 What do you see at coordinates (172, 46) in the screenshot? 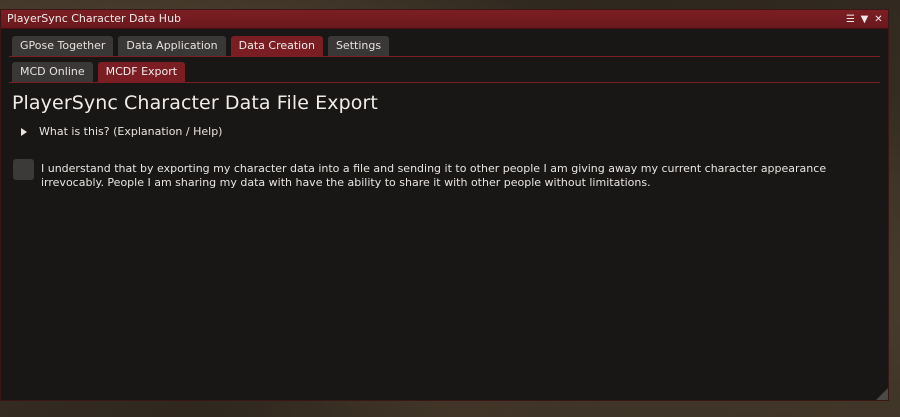
I see `tab-data-application: Data Application` at bounding box center [172, 46].